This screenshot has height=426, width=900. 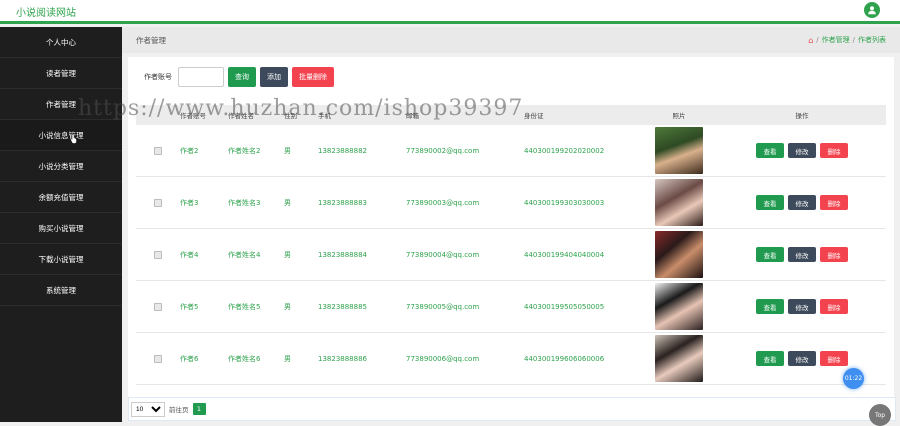 What do you see at coordinates (61, 197) in the screenshot?
I see `sidebar-item-recharge-management: 余额充值管理` at bounding box center [61, 197].